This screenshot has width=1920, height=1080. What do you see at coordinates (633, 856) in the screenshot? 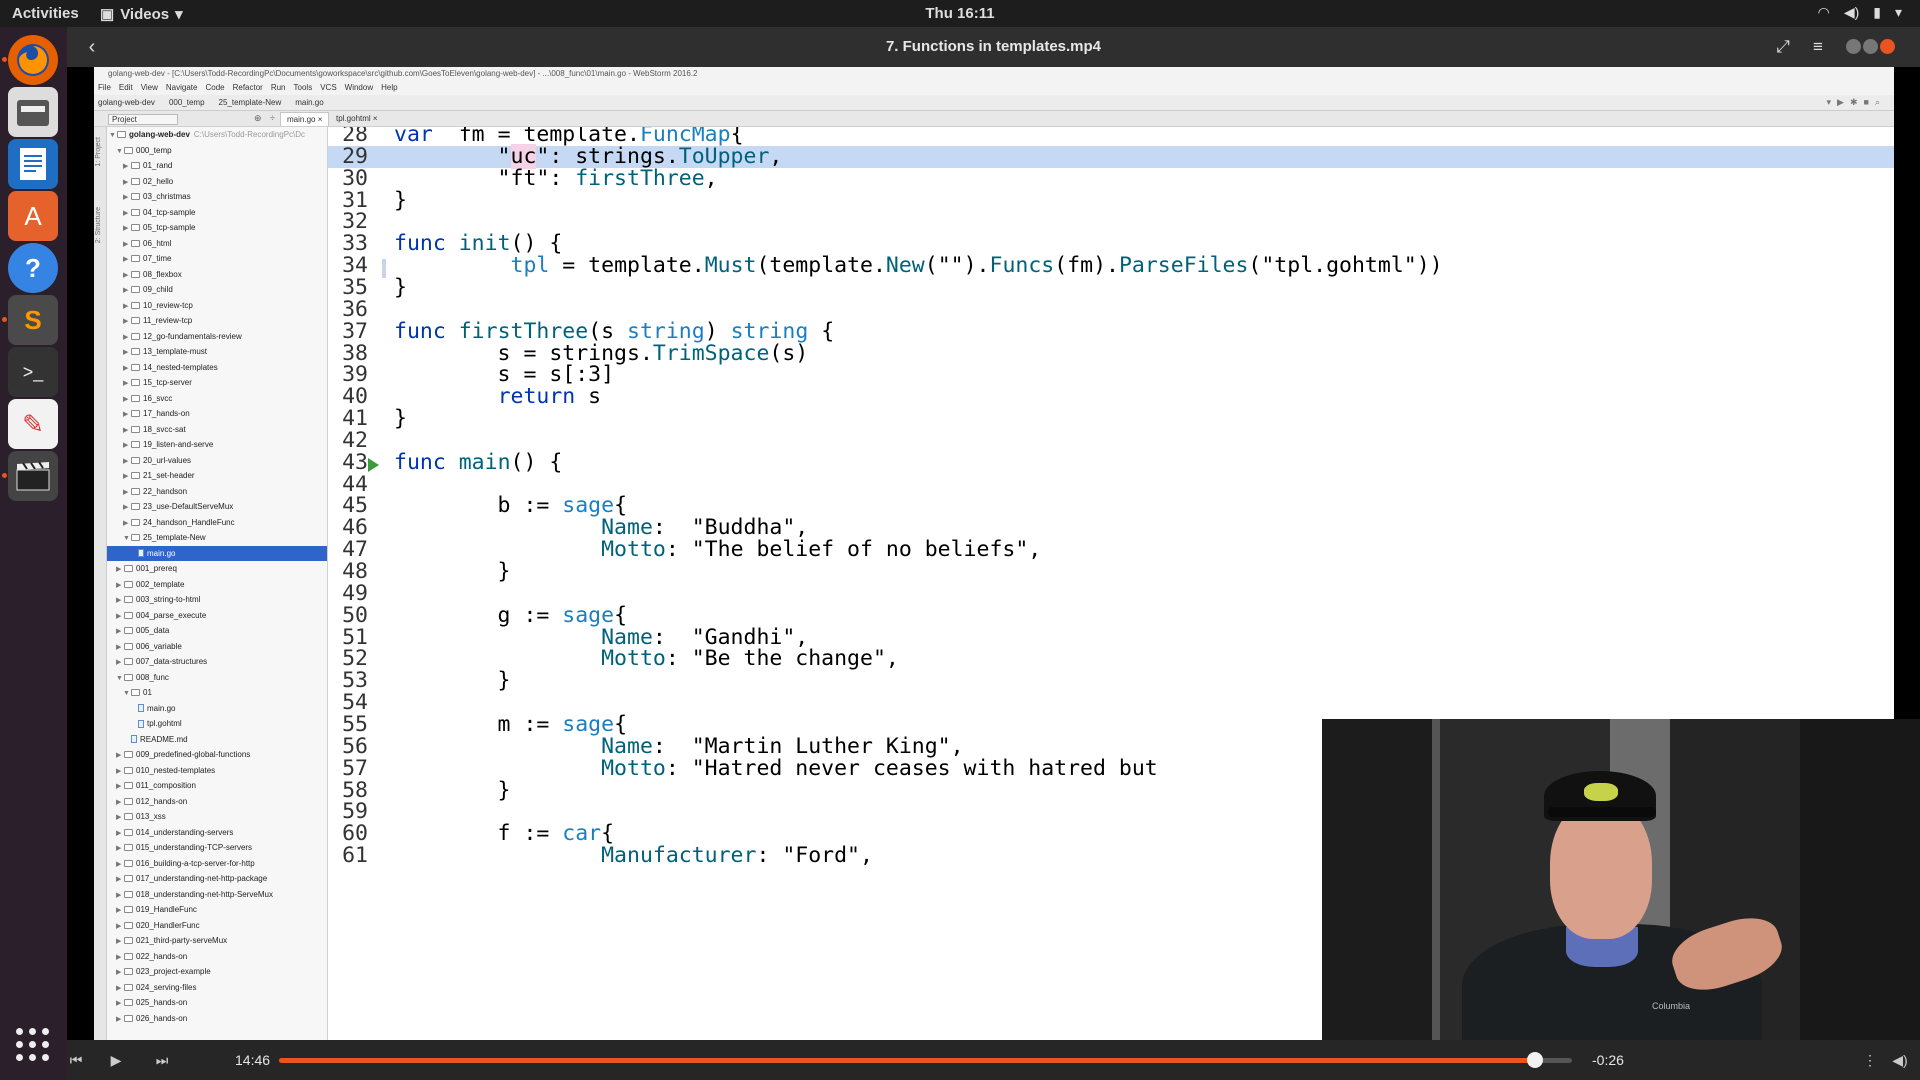
I see `code-text: Manufacturer: "Ford",` at bounding box center [633, 856].